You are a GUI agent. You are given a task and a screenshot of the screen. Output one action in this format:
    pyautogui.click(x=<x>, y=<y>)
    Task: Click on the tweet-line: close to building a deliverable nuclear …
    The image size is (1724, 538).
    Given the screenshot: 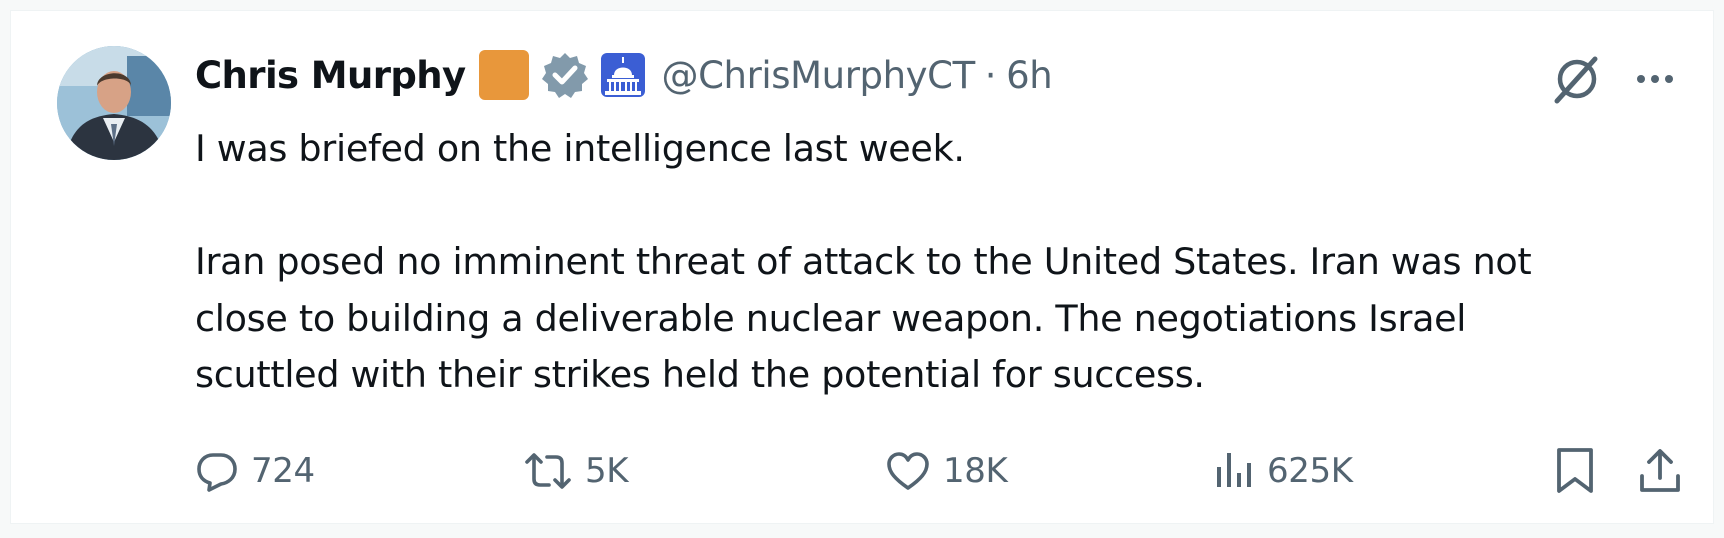 What is the action you would take?
    pyautogui.click(x=831, y=318)
    